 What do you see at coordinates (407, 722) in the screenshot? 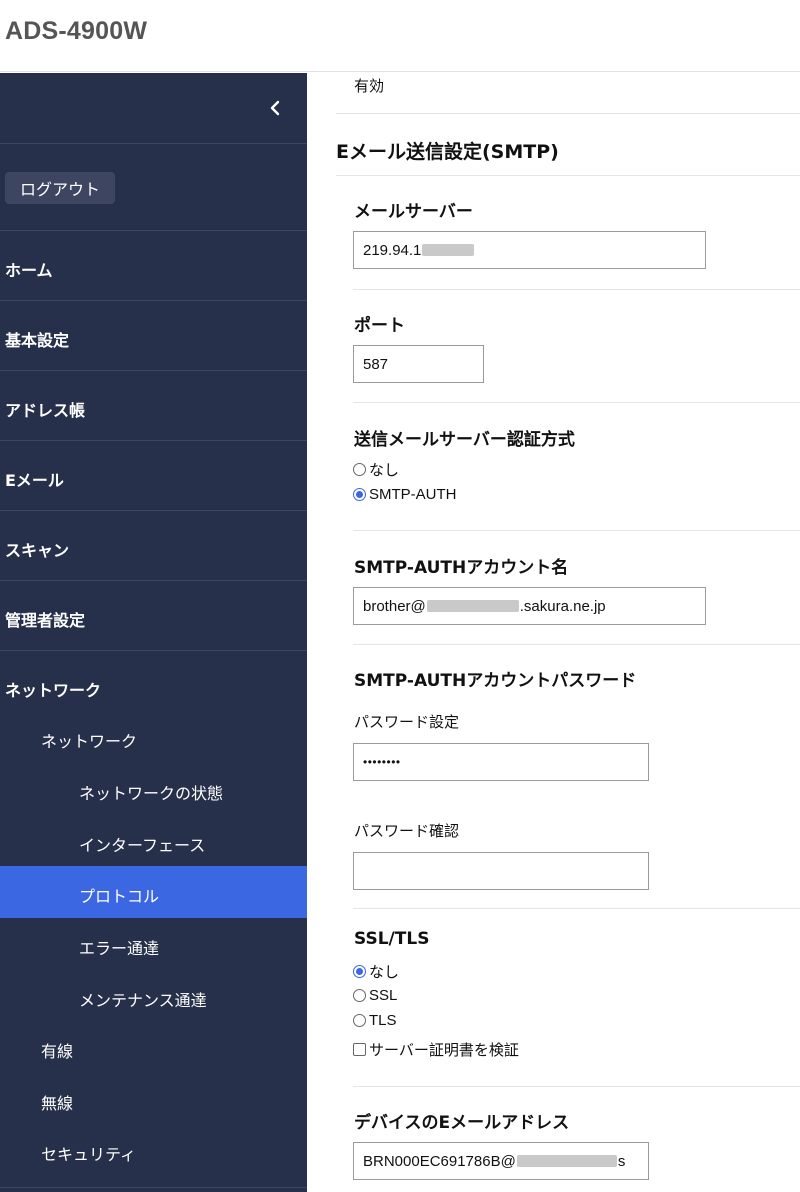
I see `password-set-label: パスワード設定` at bounding box center [407, 722].